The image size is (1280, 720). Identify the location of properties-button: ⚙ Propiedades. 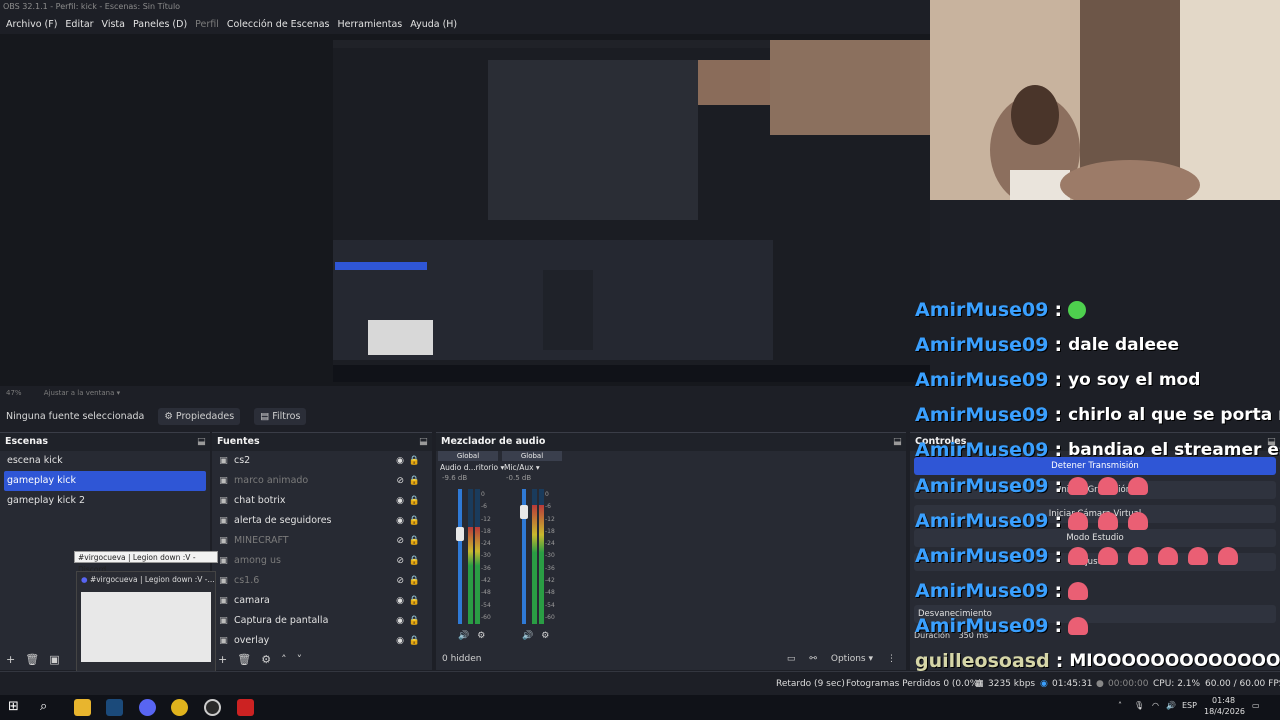
(199, 416).